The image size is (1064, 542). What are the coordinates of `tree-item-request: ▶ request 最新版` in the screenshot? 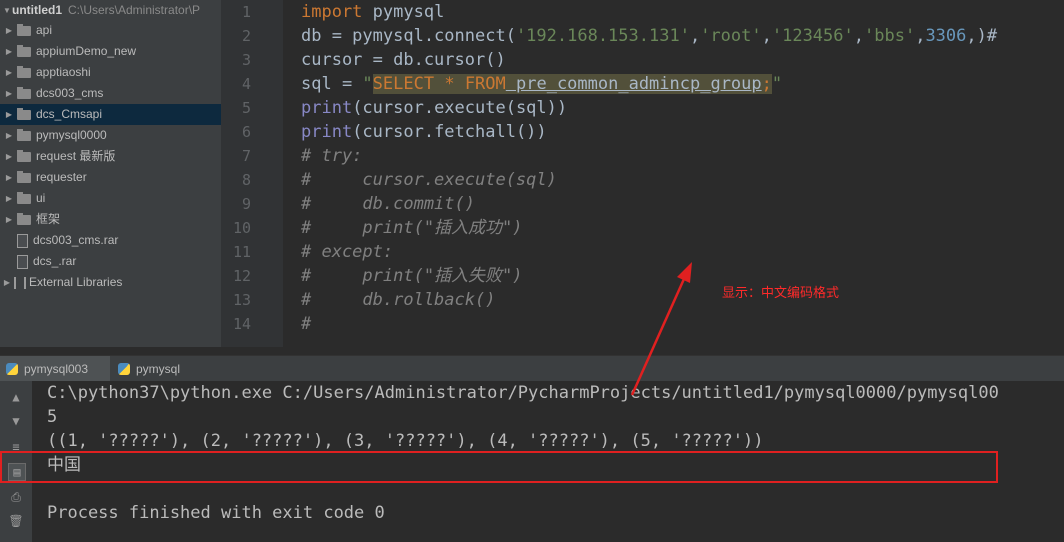 It's located at (59, 156).